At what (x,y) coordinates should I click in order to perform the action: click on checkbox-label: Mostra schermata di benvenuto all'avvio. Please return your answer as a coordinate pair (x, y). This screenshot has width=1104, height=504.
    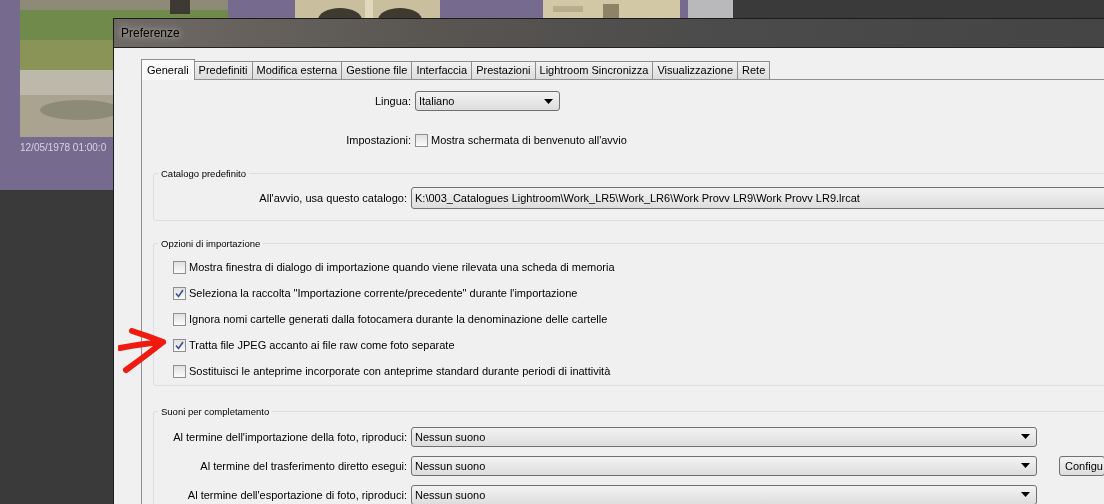
    Looking at the image, I should click on (529, 140).